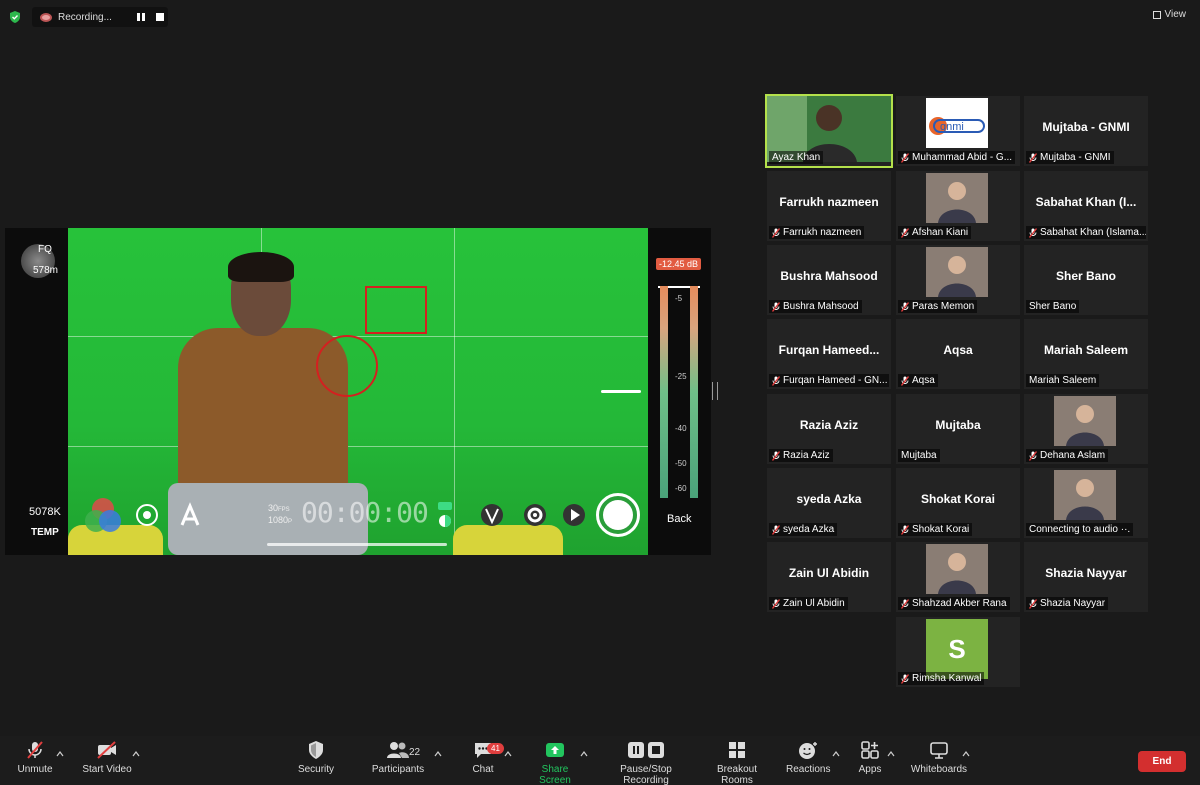 Image resolution: width=1200 pixels, height=785 pixels. I want to click on meter-tick: -60, so click(681, 488).